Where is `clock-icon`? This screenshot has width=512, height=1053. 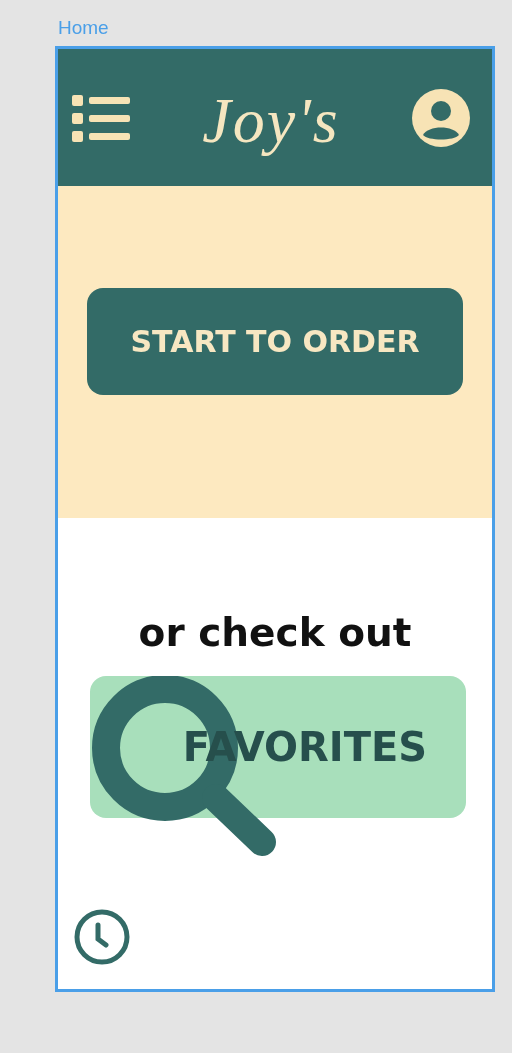 clock-icon is located at coordinates (102, 937).